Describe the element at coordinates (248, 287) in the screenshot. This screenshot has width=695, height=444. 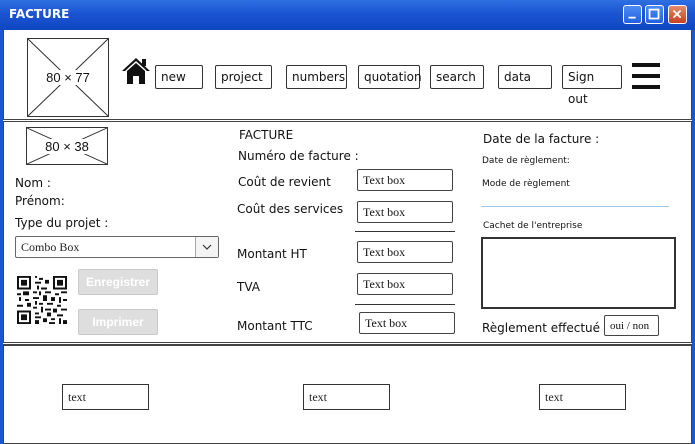
I see `tva-label: TVA` at that location.